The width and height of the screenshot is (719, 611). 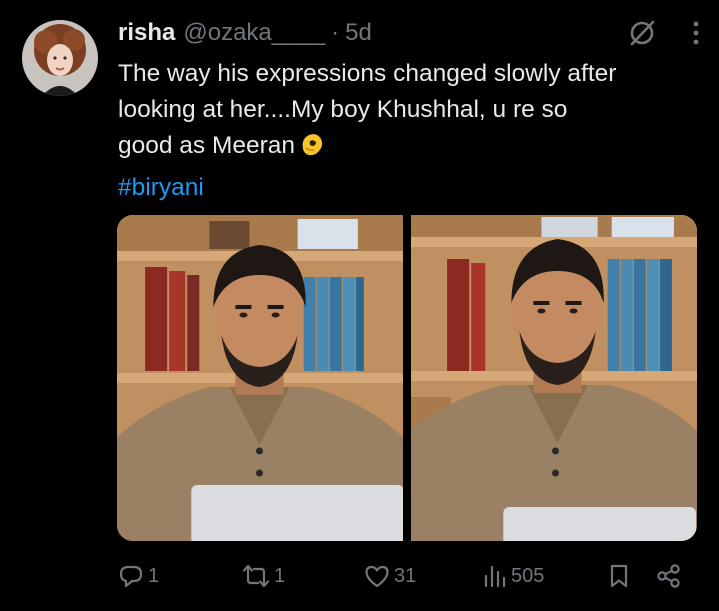 I want to click on reply-count: 1, so click(x=154, y=575).